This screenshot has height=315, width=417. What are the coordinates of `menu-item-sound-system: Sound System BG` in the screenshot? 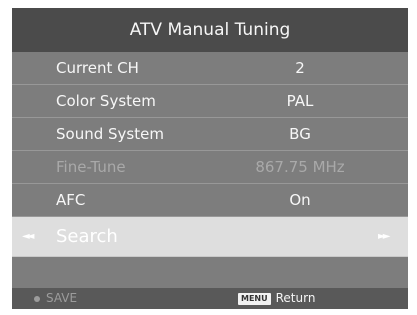 It's located at (210, 134).